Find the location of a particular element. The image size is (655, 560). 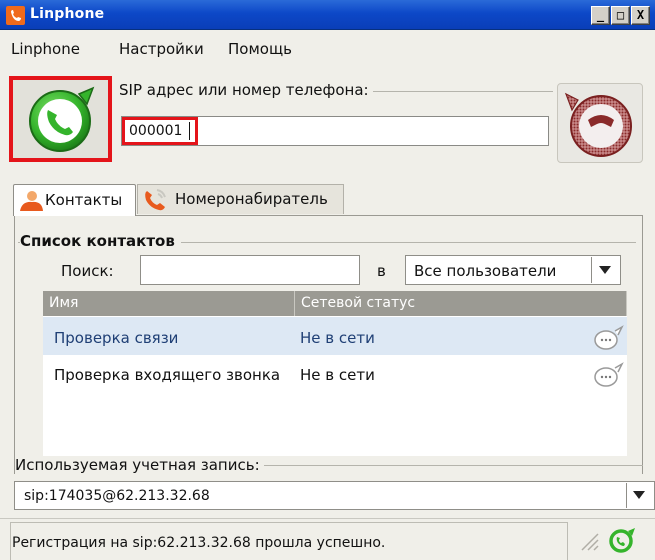

contacts-icon is located at coordinates (31, 201).